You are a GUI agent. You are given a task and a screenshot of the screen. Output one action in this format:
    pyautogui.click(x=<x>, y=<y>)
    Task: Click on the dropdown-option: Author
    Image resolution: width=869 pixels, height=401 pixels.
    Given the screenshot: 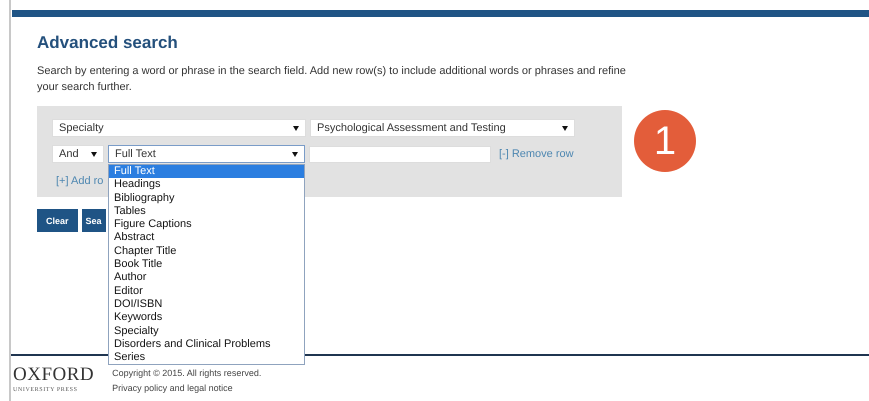 What is the action you would take?
    pyautogui.click(x=206, y=278)
    